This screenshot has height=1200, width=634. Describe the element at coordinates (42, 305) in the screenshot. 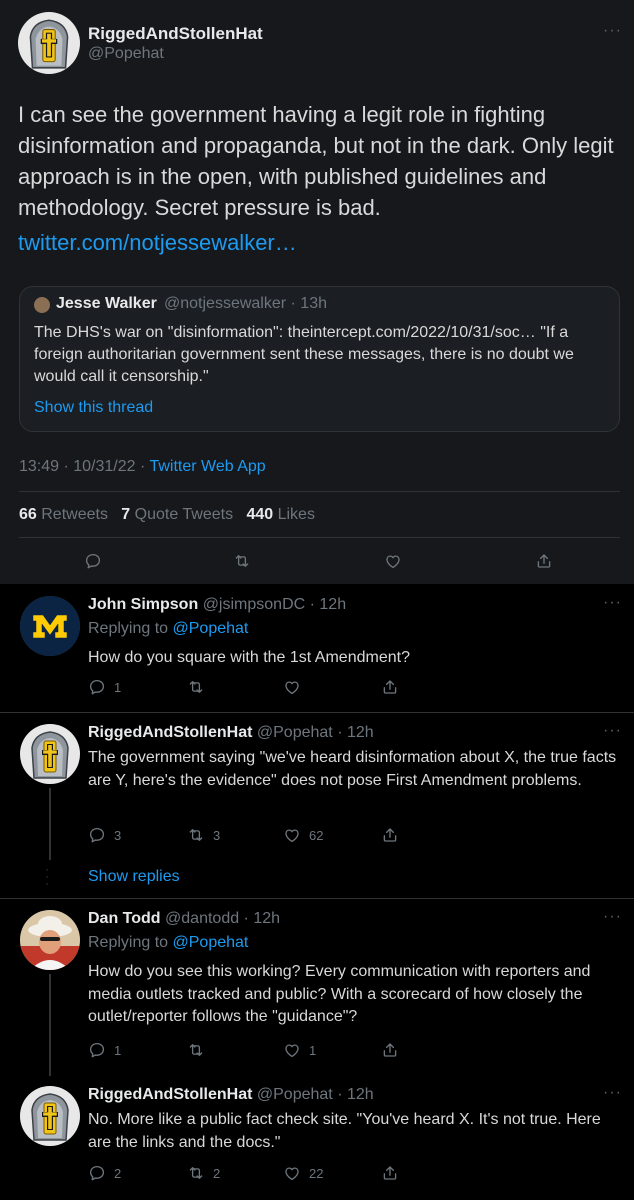

I see `quoted-author-avatar` at that location.